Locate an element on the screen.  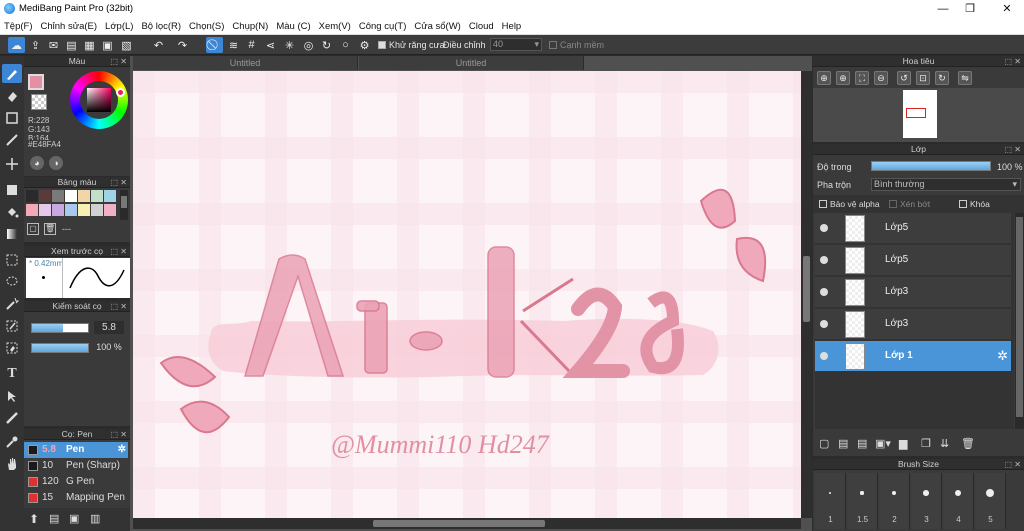
snap-off-icon: ⃠ is located at coordinates (214, 45).